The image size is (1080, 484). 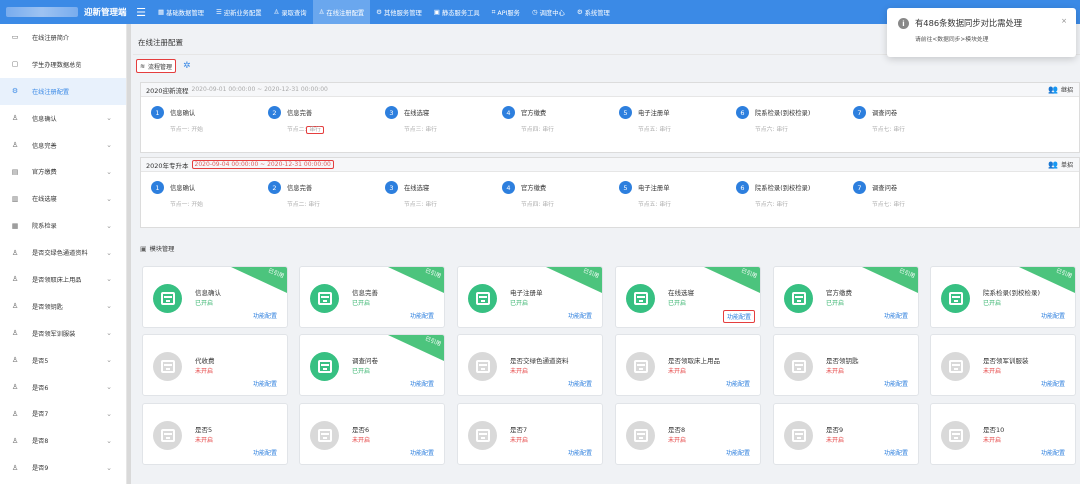 I want to click on module-card: 是否交绿色通道资料 未开启 功能配置, so click(x=530, y=365).